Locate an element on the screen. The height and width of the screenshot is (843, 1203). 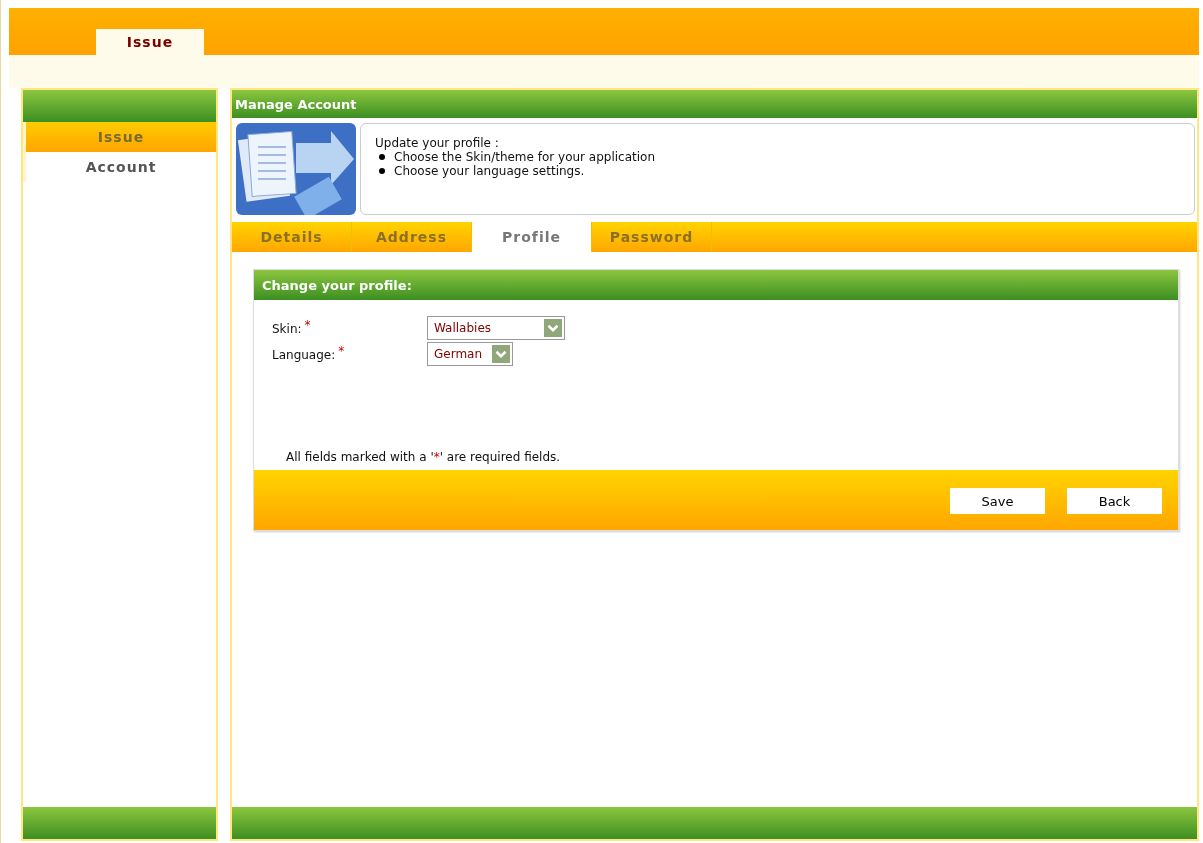
form-button: Back is located at coordinates (1114, 501).